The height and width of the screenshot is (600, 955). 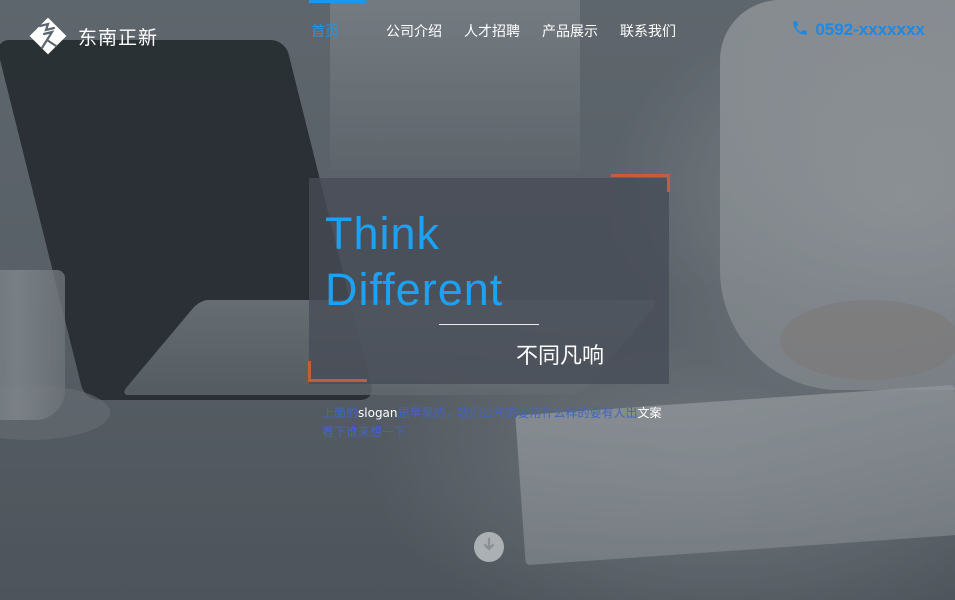 I want to click on main-nav: 首页 公司介绍 人才招聘 产品展示 联系我们, so click(x=493, y=32).